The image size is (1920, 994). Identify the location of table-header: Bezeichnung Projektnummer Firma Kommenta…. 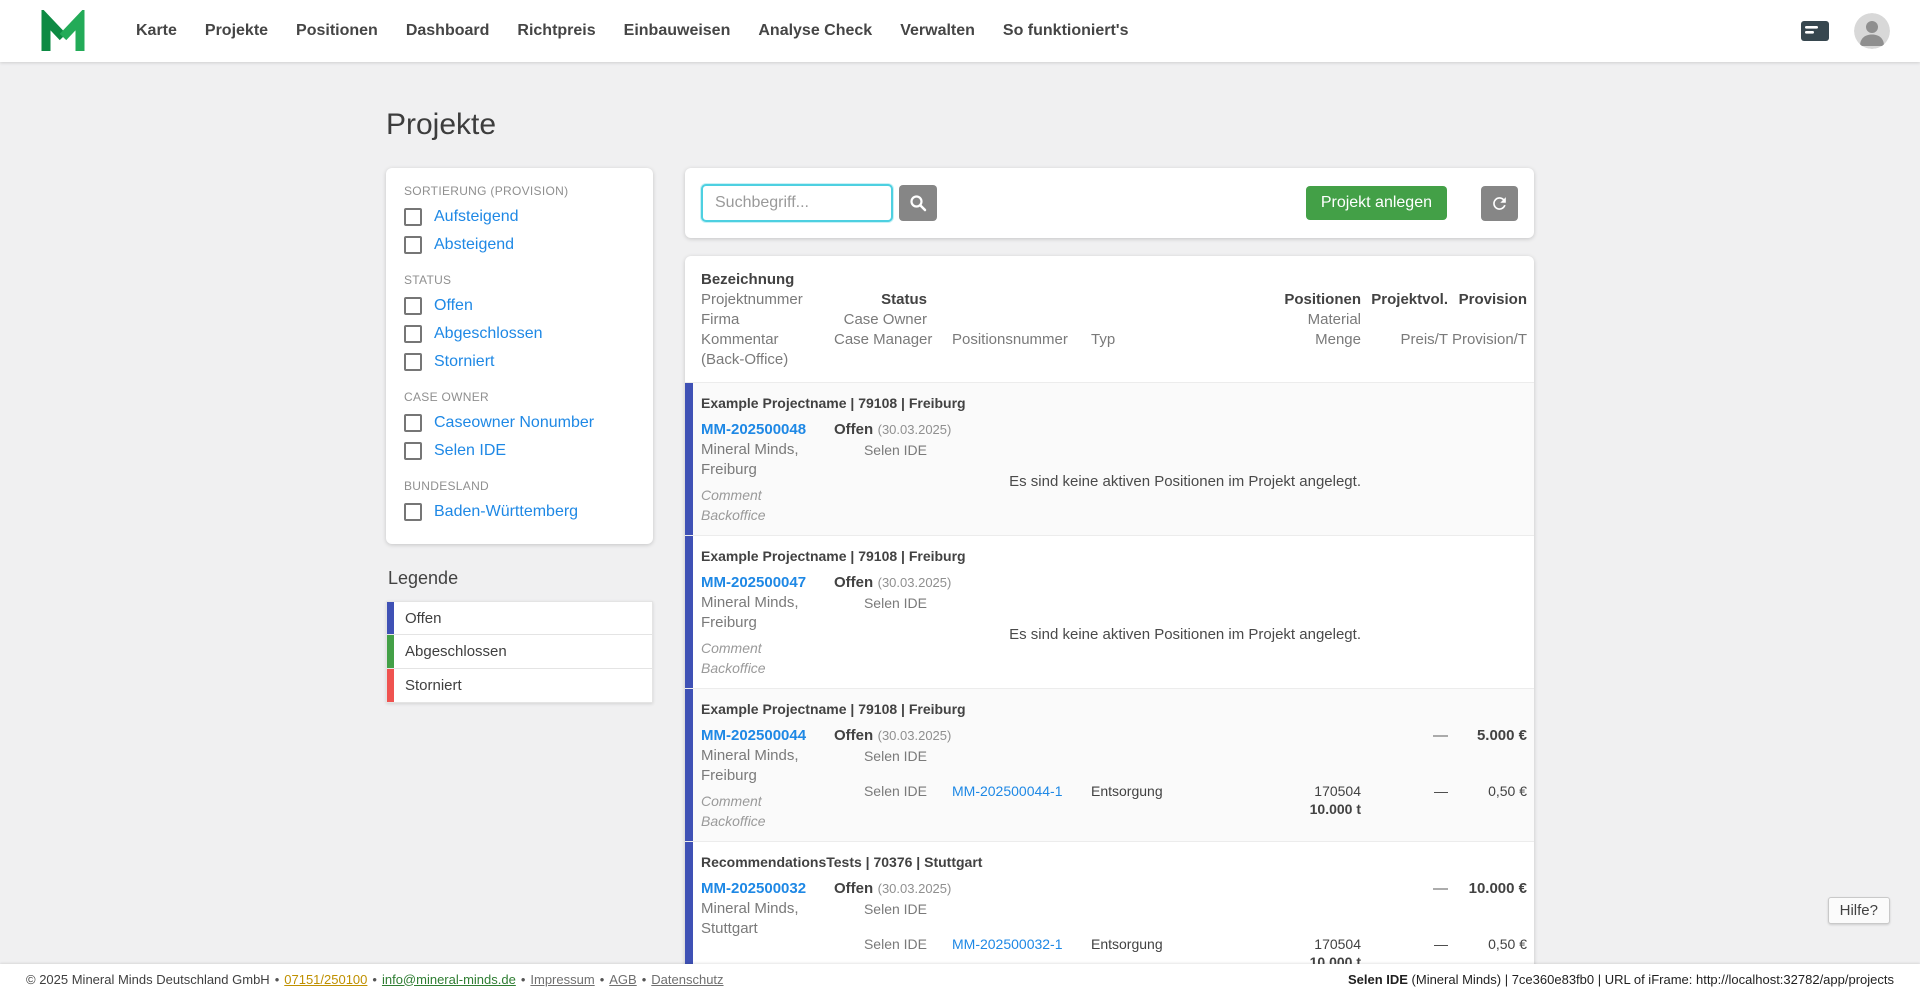
(1109, 319).